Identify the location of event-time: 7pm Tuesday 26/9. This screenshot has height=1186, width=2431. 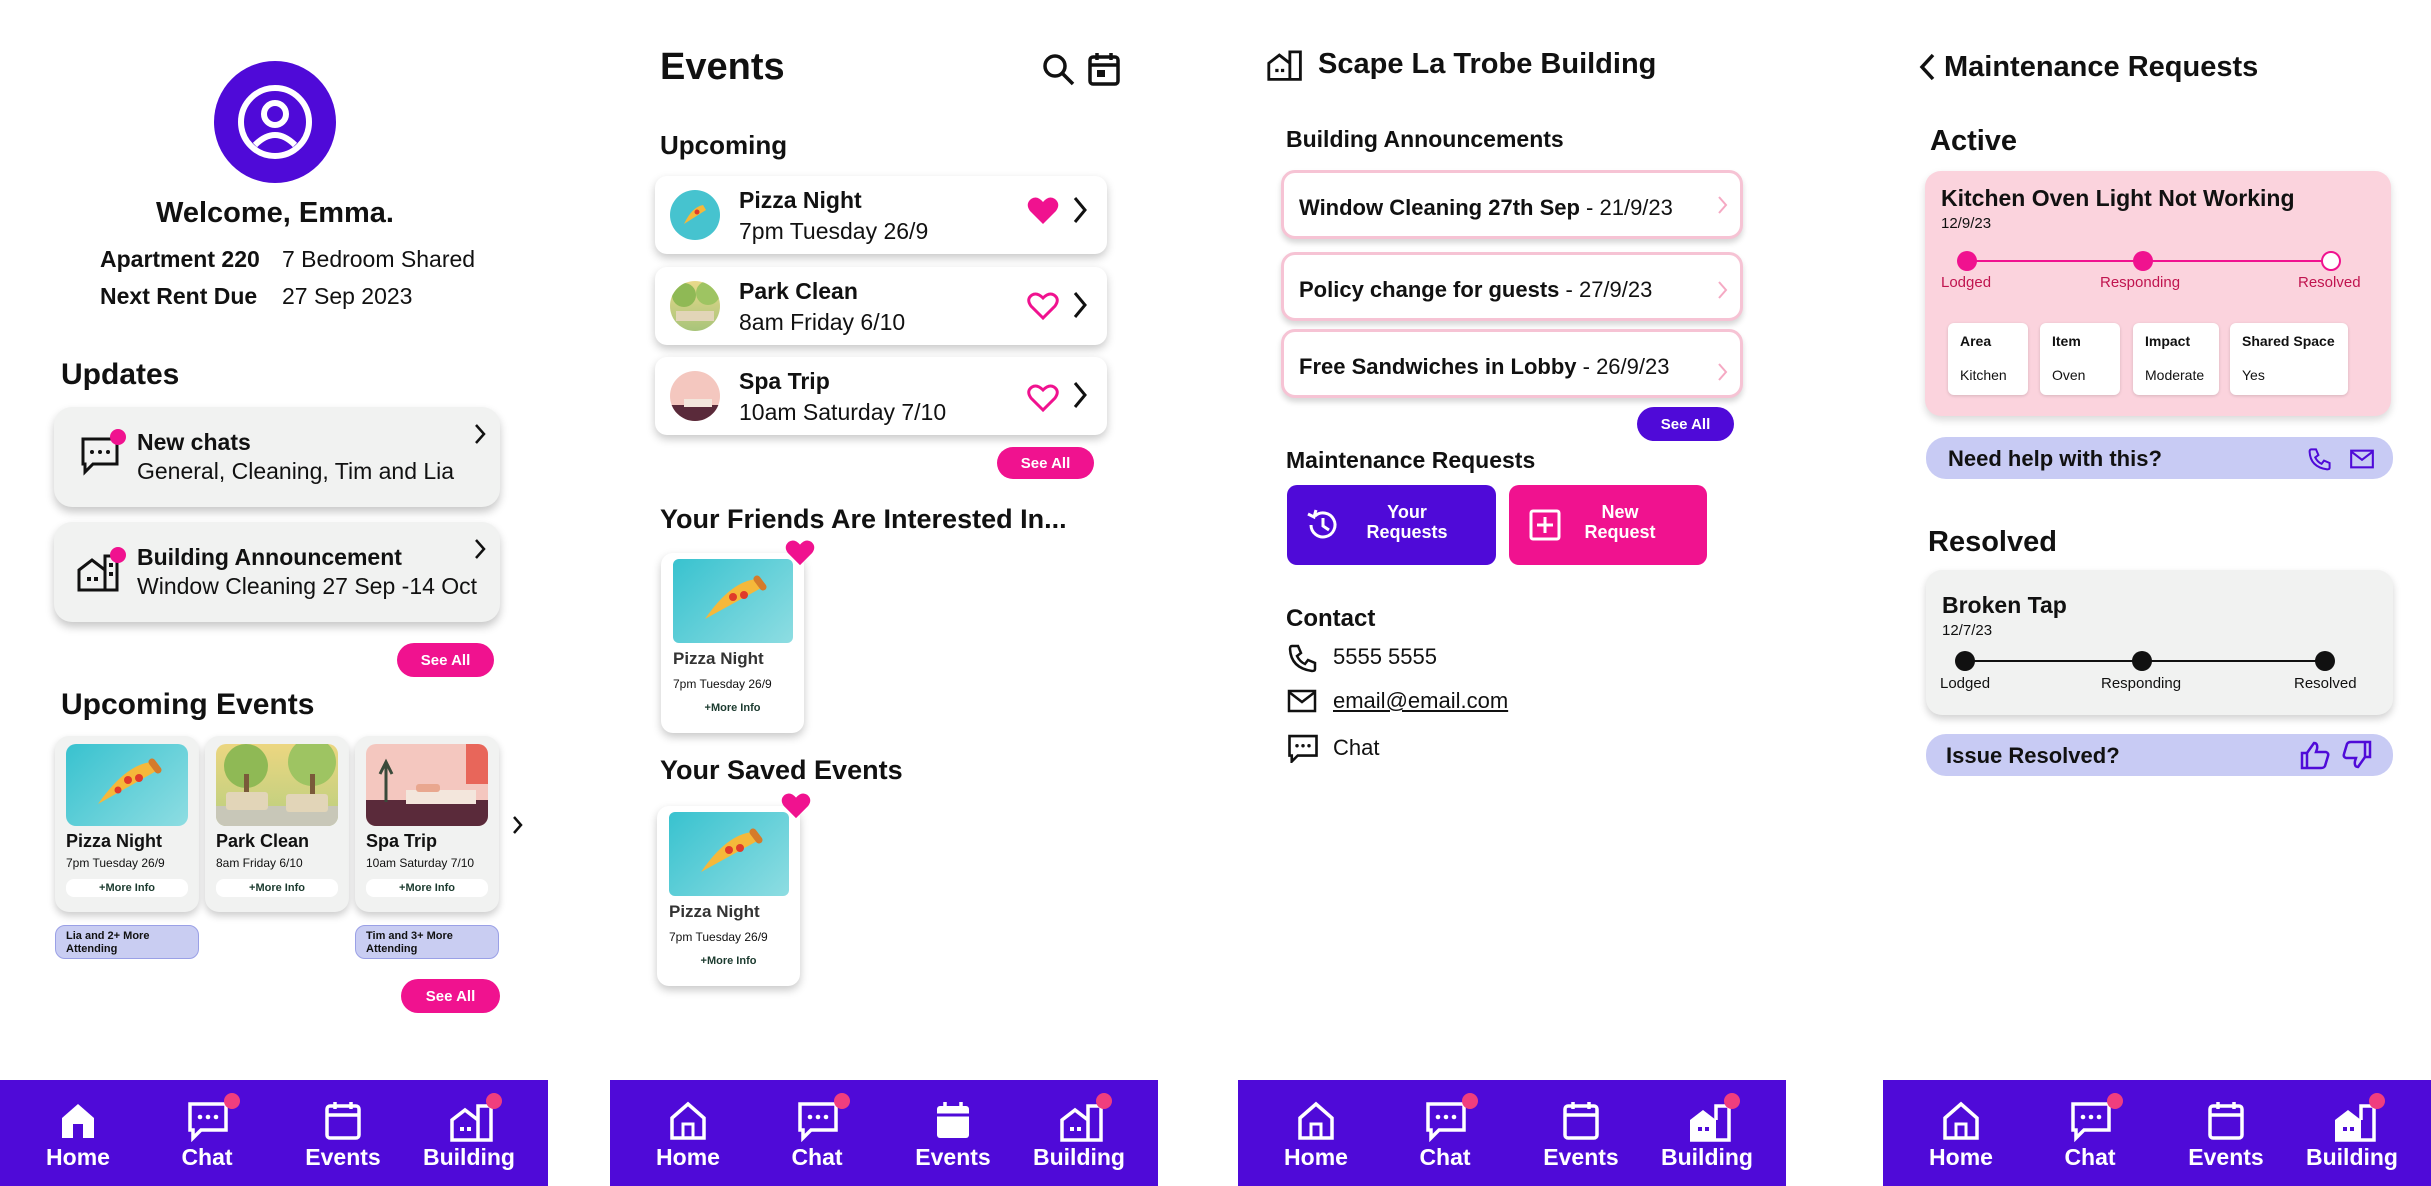
(722, 684).